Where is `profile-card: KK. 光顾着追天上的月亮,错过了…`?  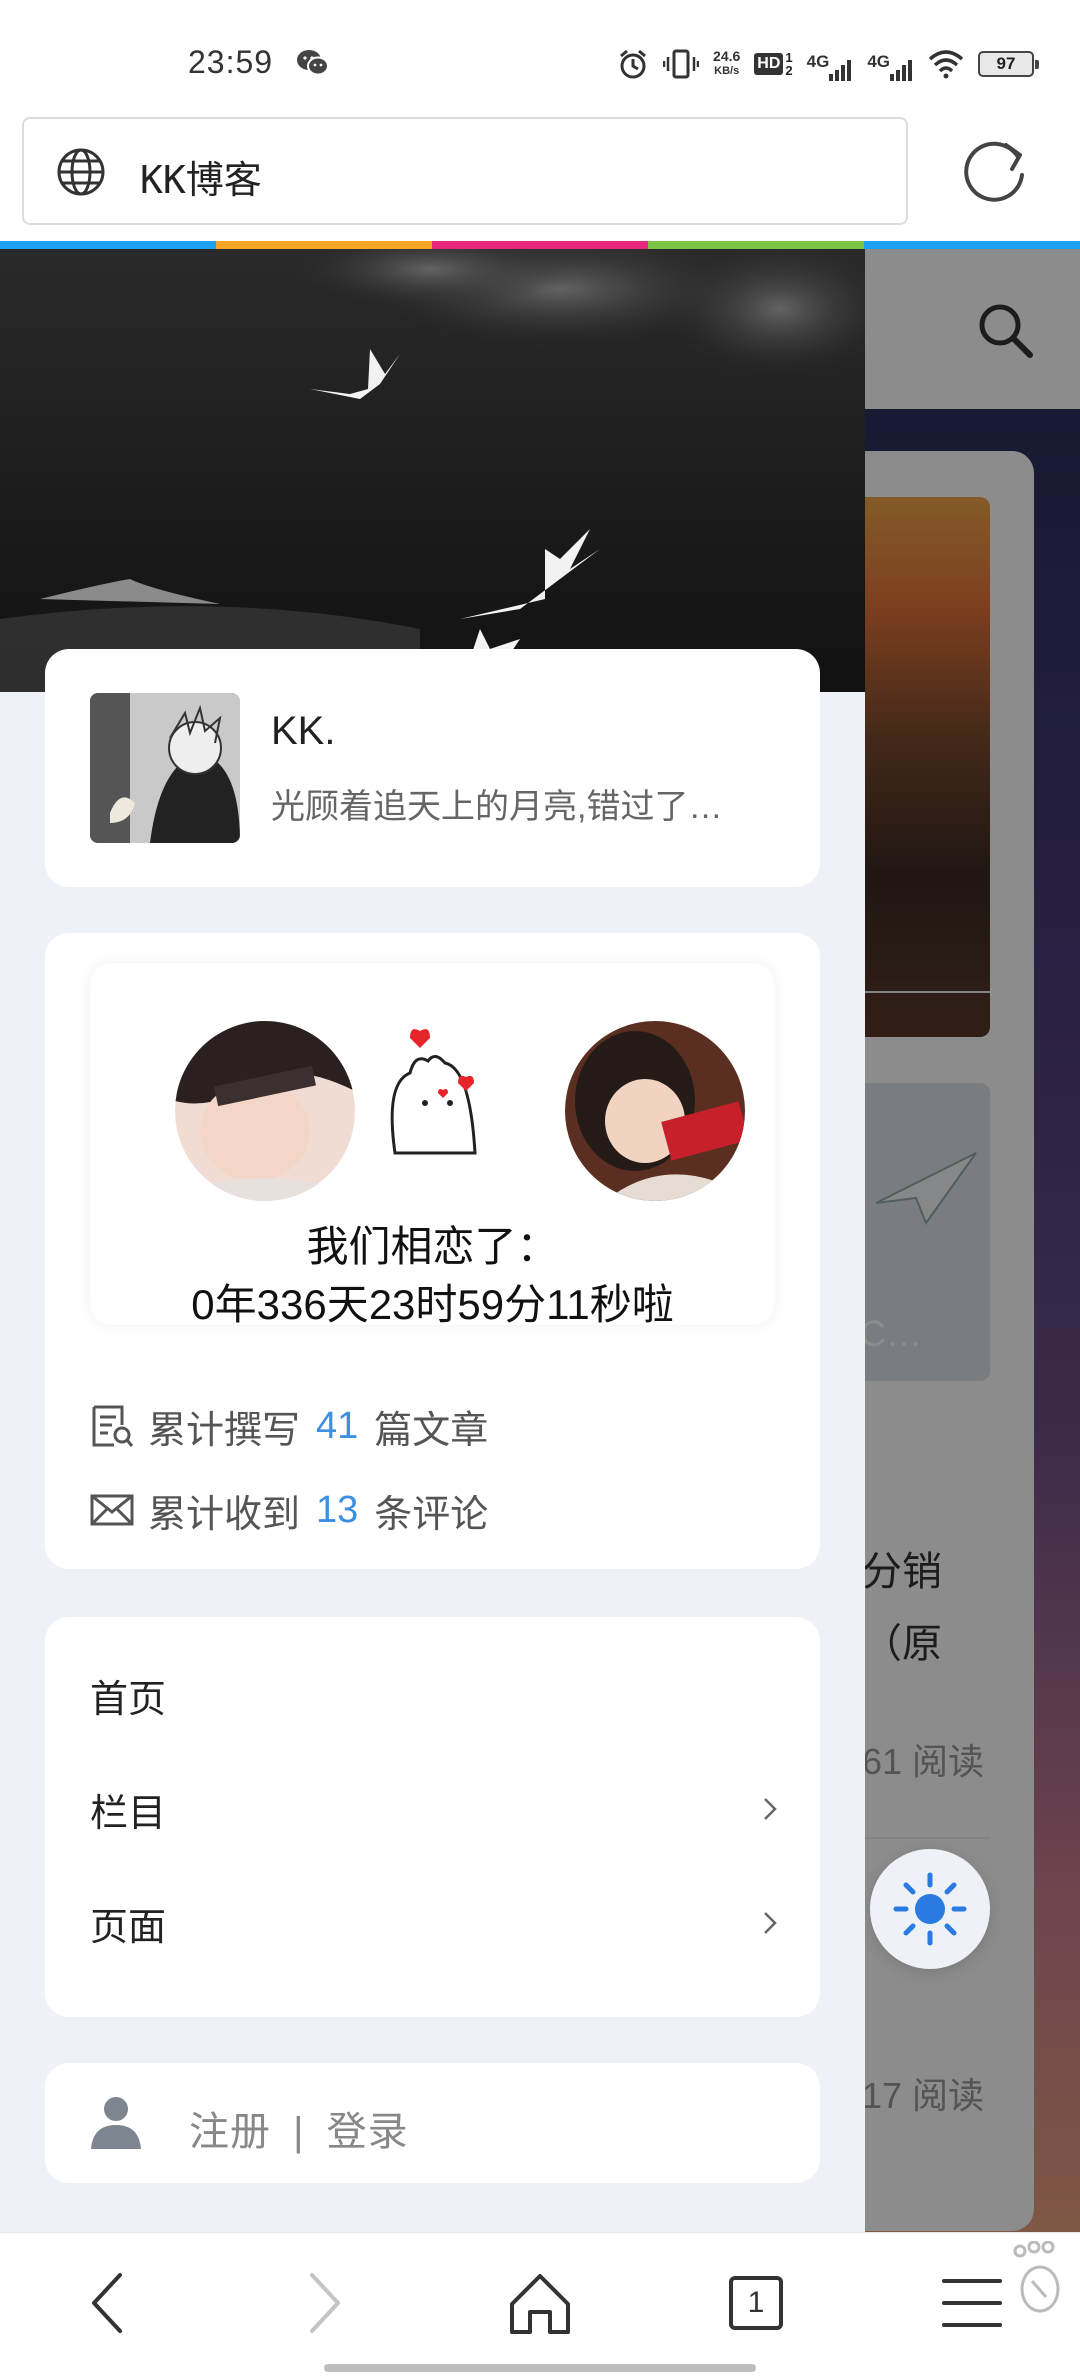 profile-card: KK. 光顾着追天上的月亮,错过了… is located at coordinates (432, 768).